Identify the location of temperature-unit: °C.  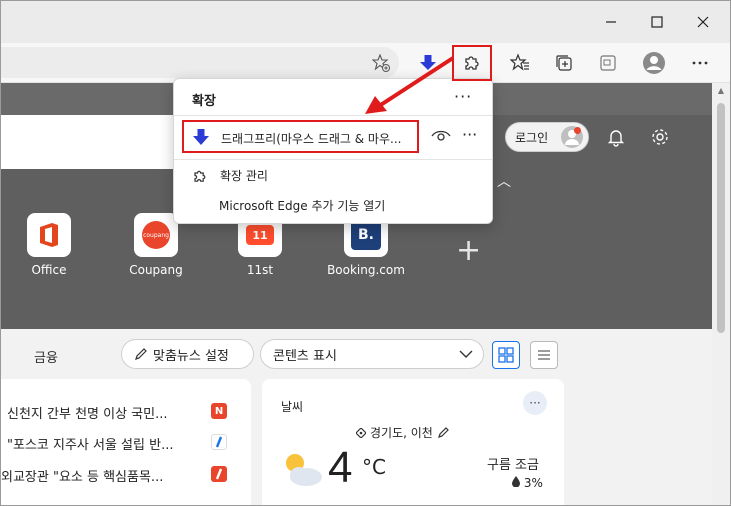
(374, 467).